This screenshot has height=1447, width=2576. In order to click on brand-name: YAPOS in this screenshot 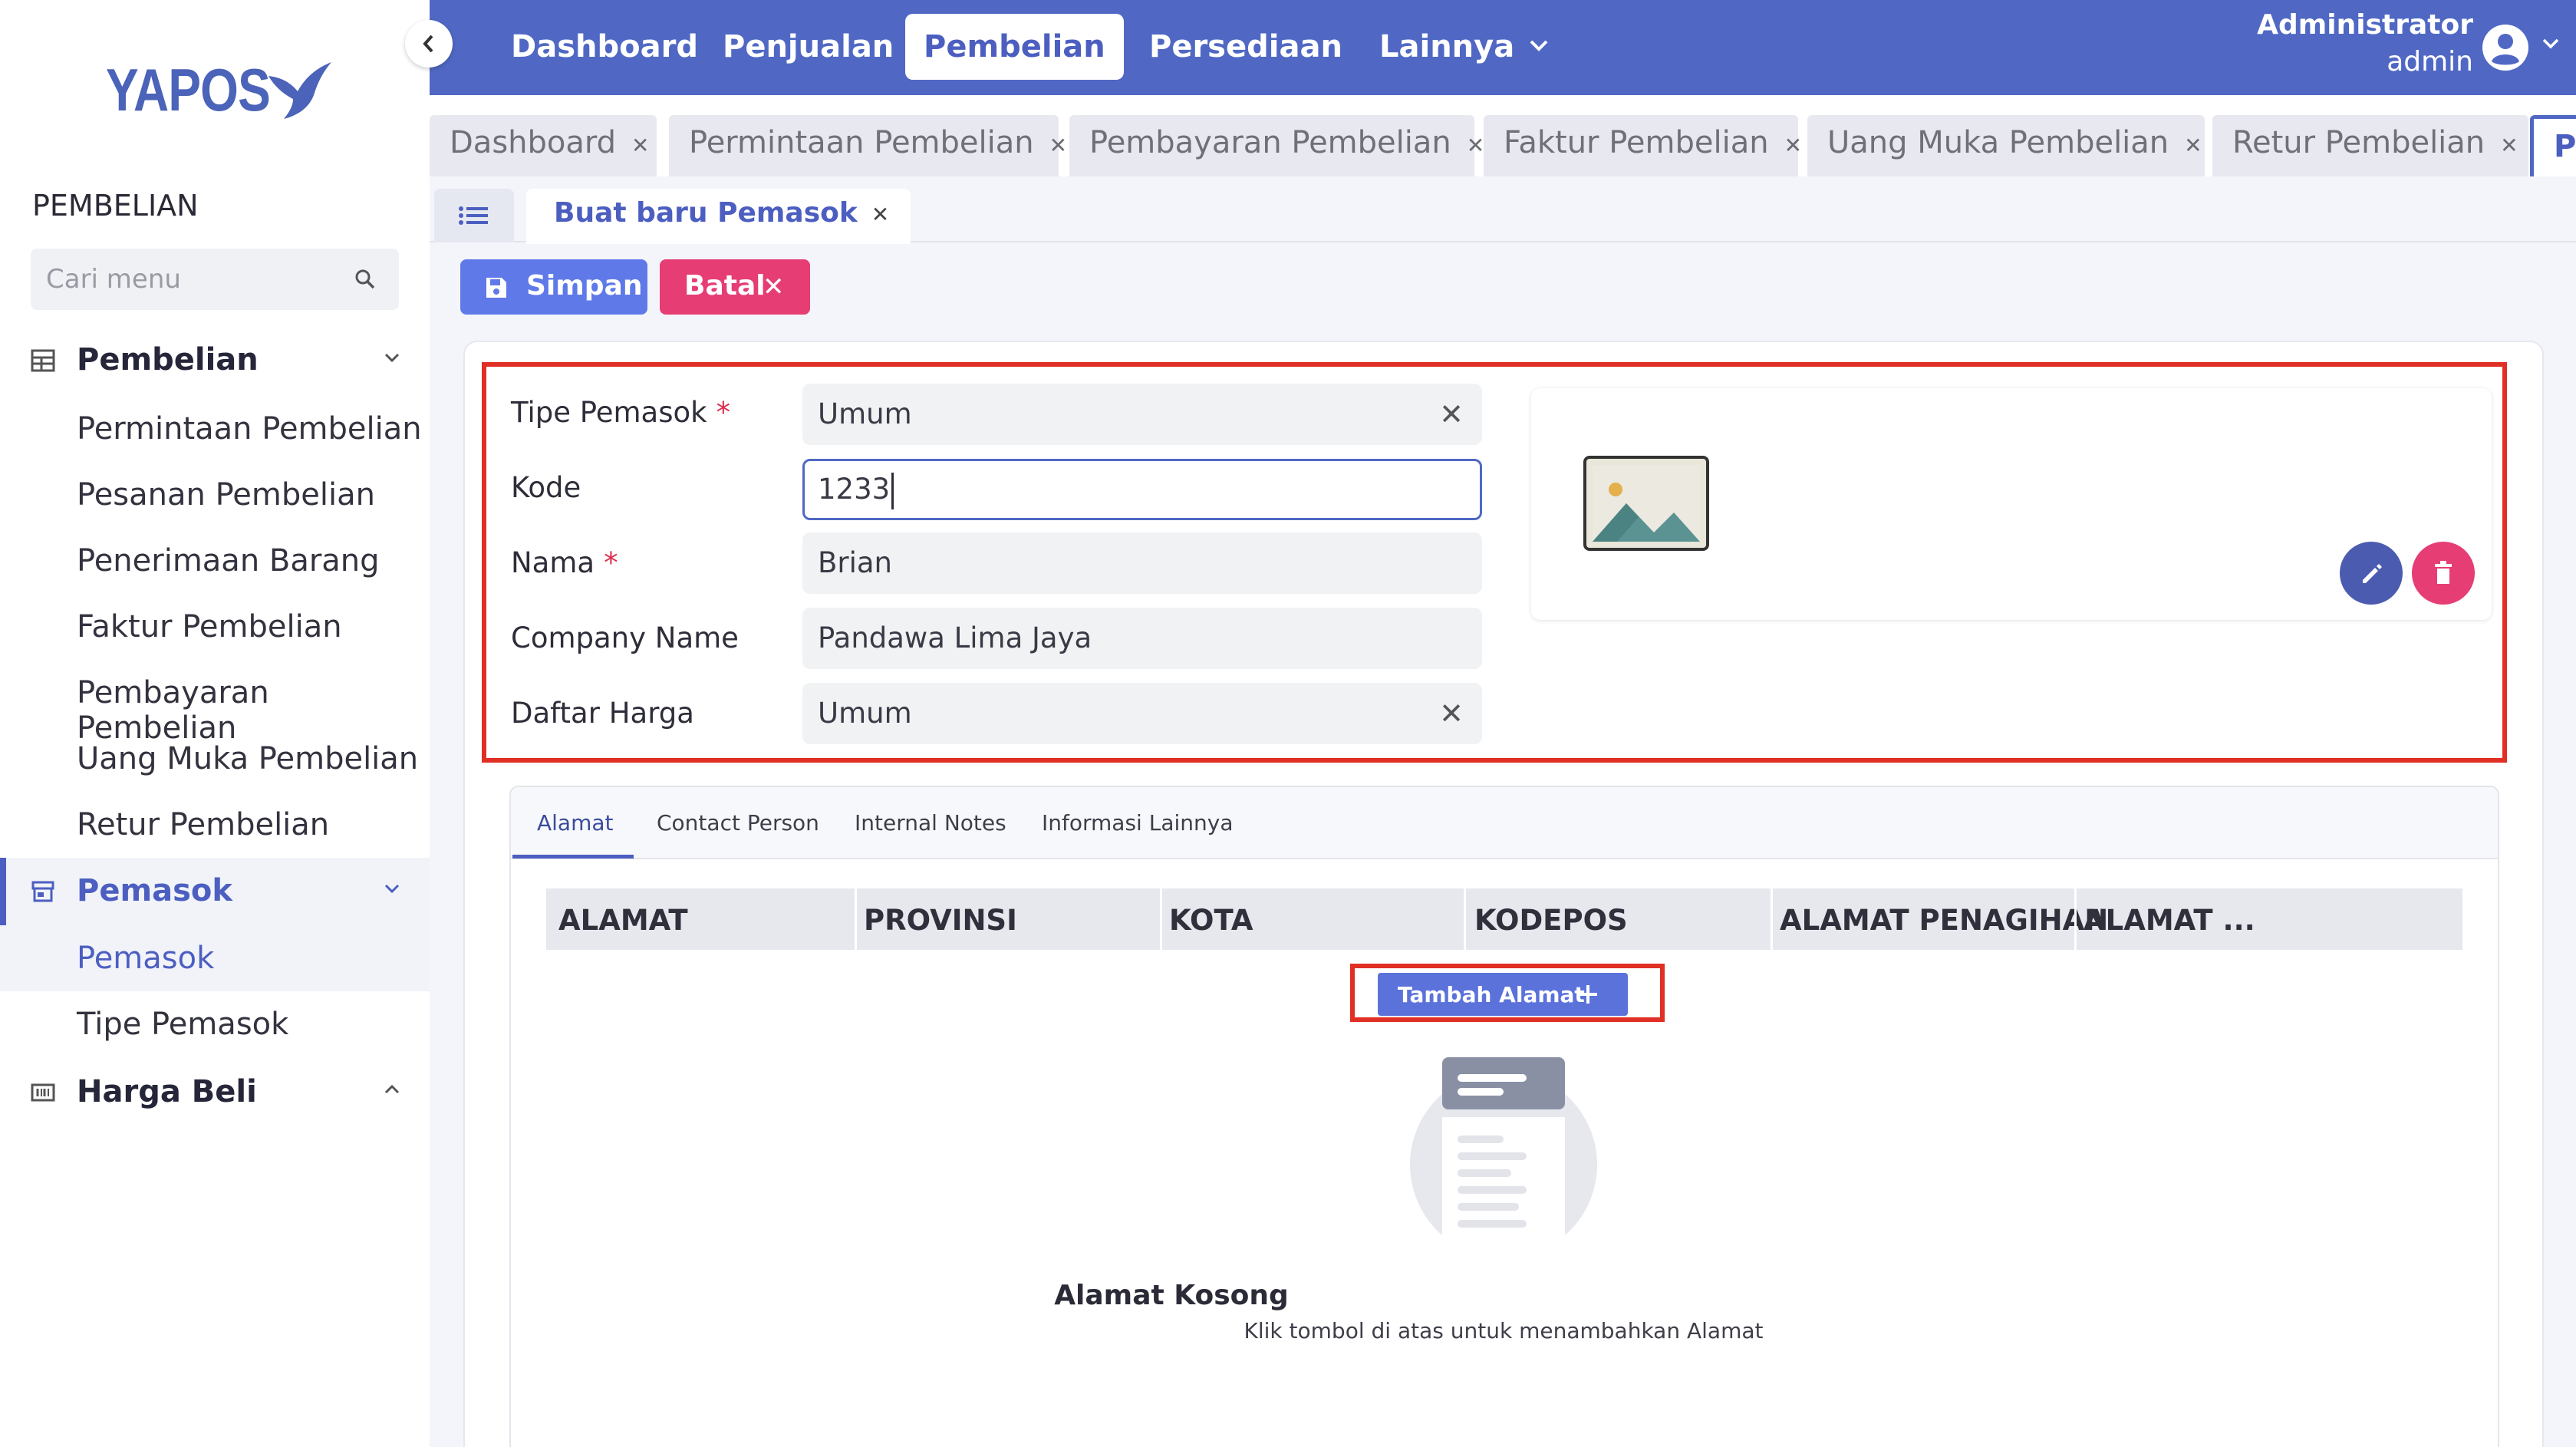, I will do `click(188, 90)`.